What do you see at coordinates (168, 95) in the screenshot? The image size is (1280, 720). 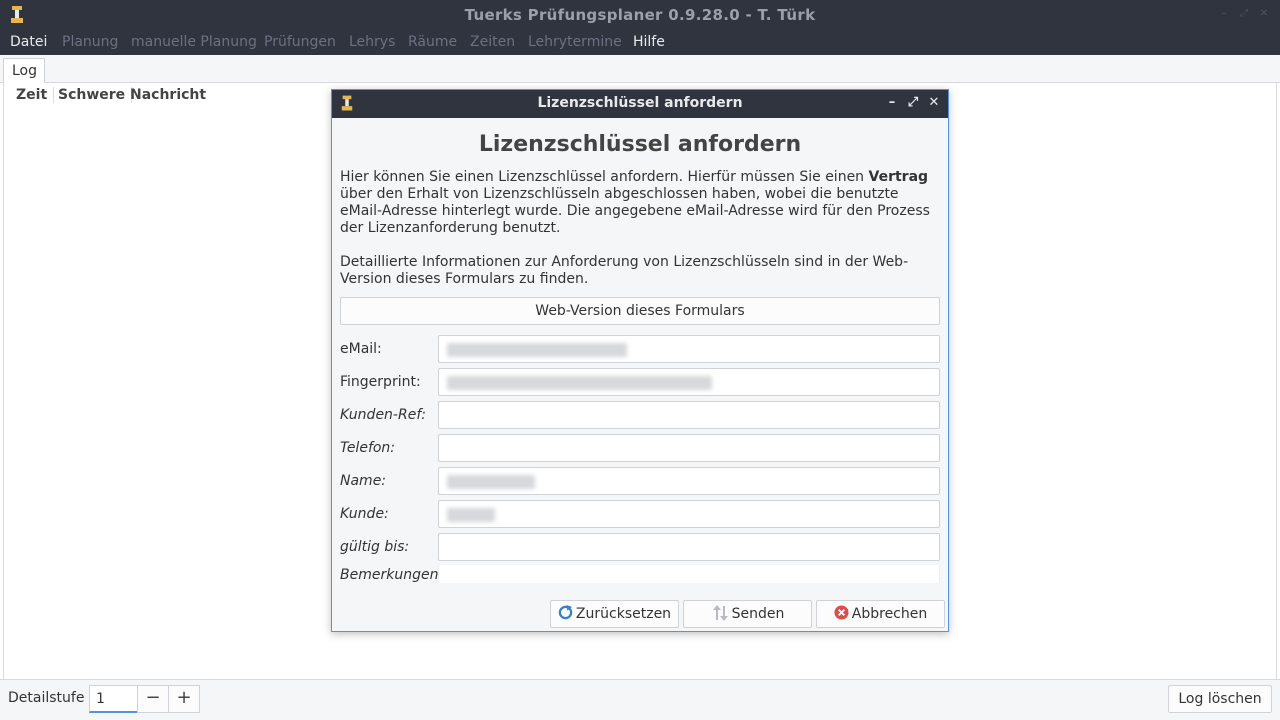 I see `column-header-nachricht: Nachricht` at bounding box center [168, 95].